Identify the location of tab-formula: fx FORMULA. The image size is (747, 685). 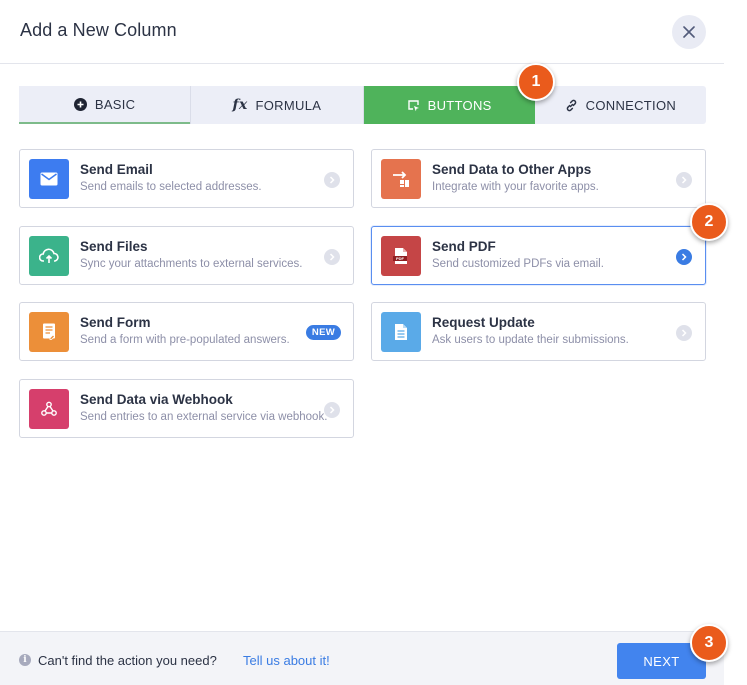
(277, 105).